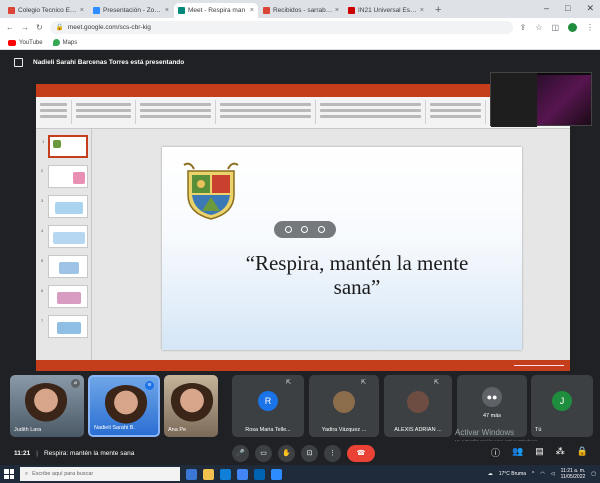 Image resolution: width=600 pixels, height=483 pixels. Describe the element at coordinates (59, 27) in the screenshot. I see `lock-icon: 🔒` at that location.